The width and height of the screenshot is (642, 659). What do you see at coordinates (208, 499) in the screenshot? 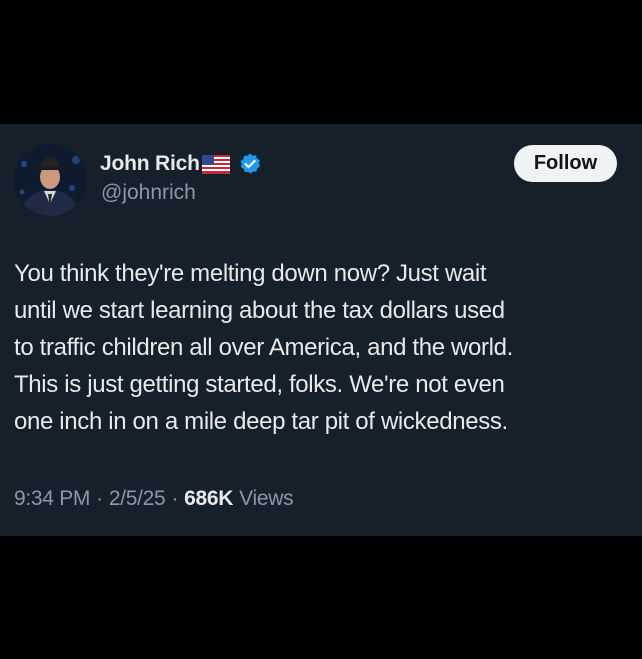
I see `views-count: 686K` at bounding box center [208, 499].